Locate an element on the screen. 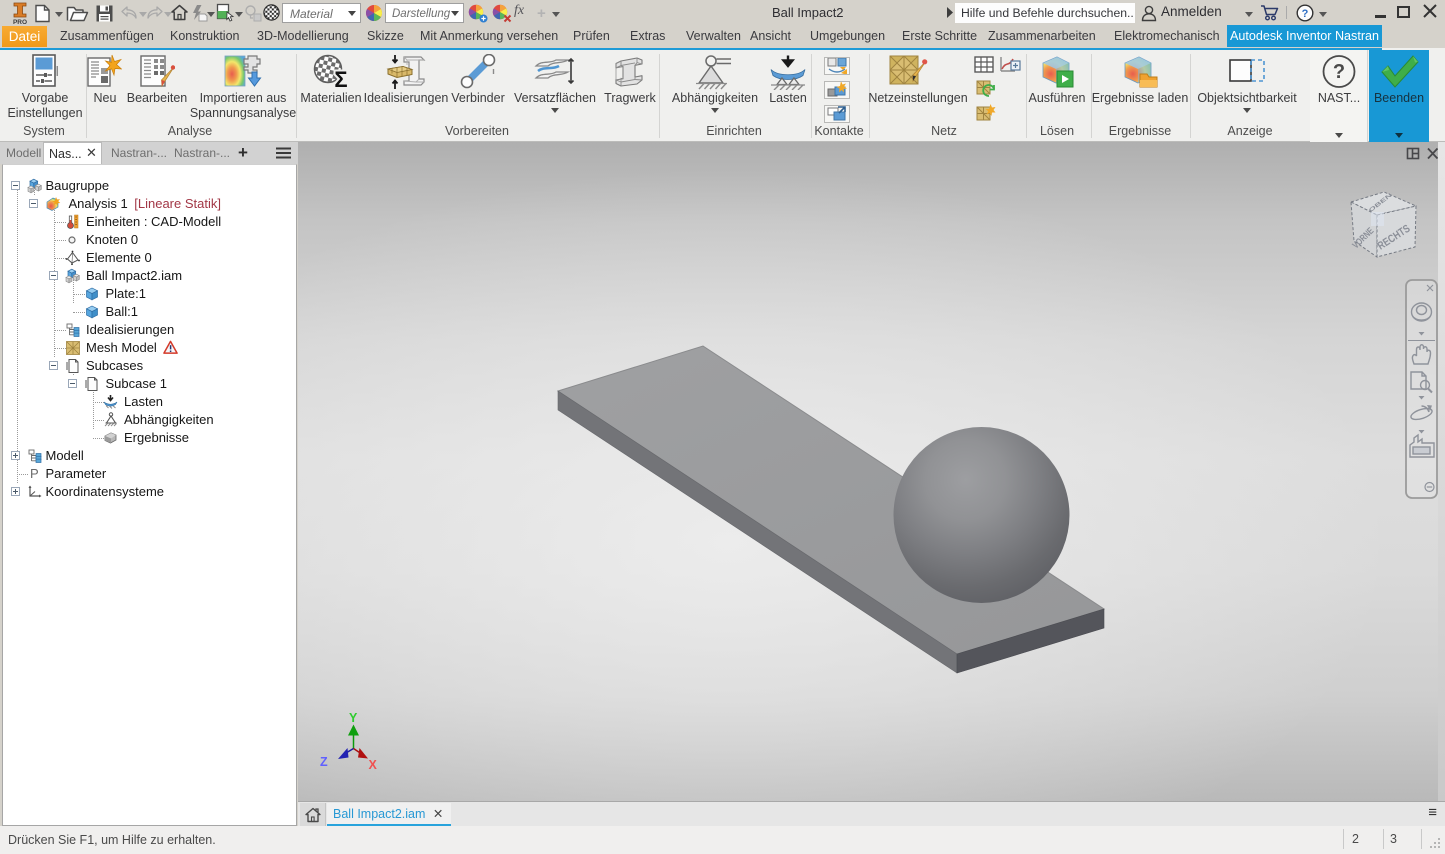 Image resolution: width=1445 pixels, height=854 pixels. svg-text: Σ is located at coordinates (340, 78).